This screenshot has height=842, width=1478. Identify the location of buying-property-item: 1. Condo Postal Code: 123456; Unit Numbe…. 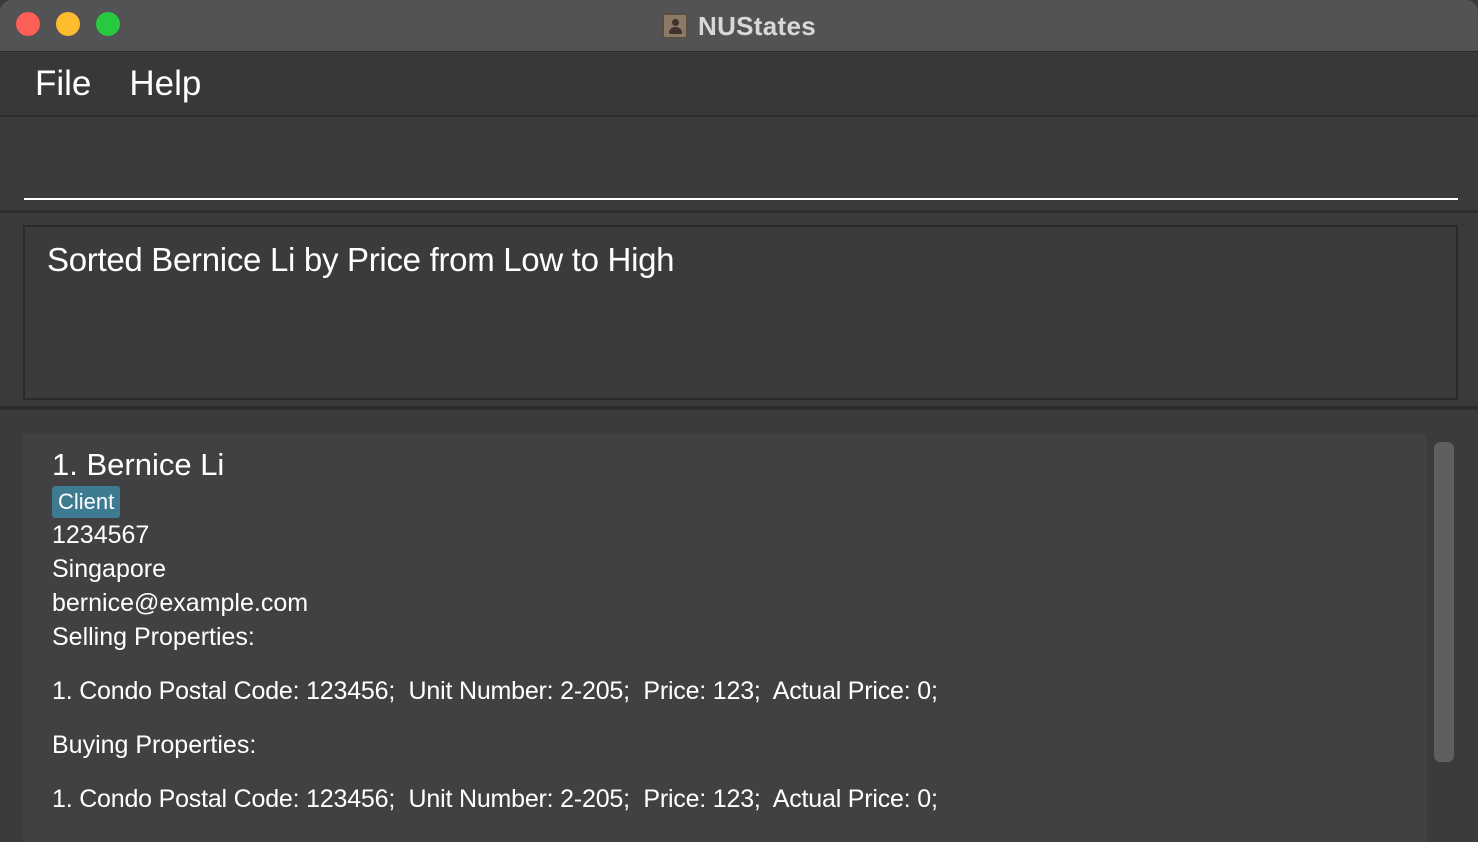
(495, 799).